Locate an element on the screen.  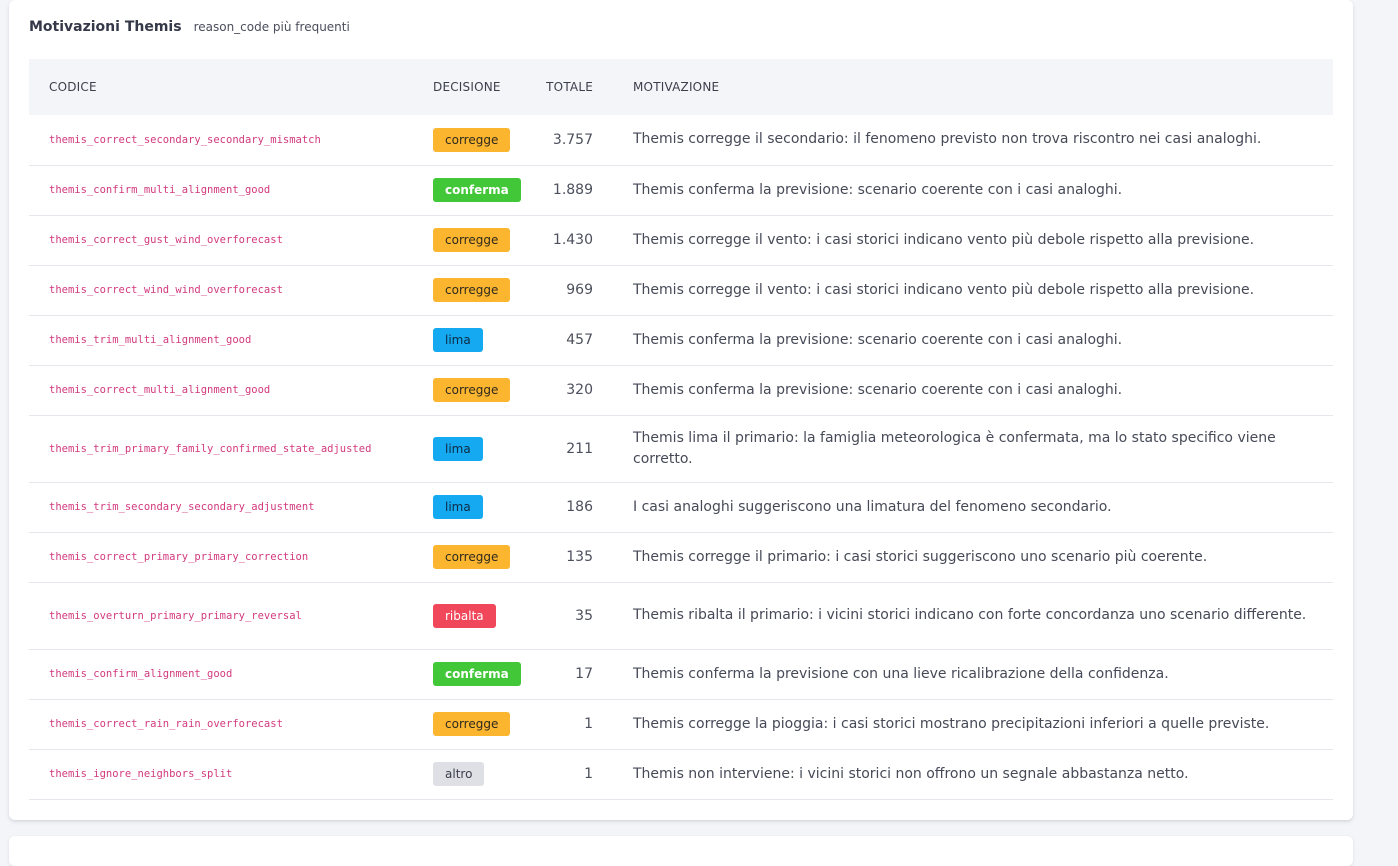
reason-code-cell: themis_correct_multi_alignment_good is located at coordinates (221, 390).